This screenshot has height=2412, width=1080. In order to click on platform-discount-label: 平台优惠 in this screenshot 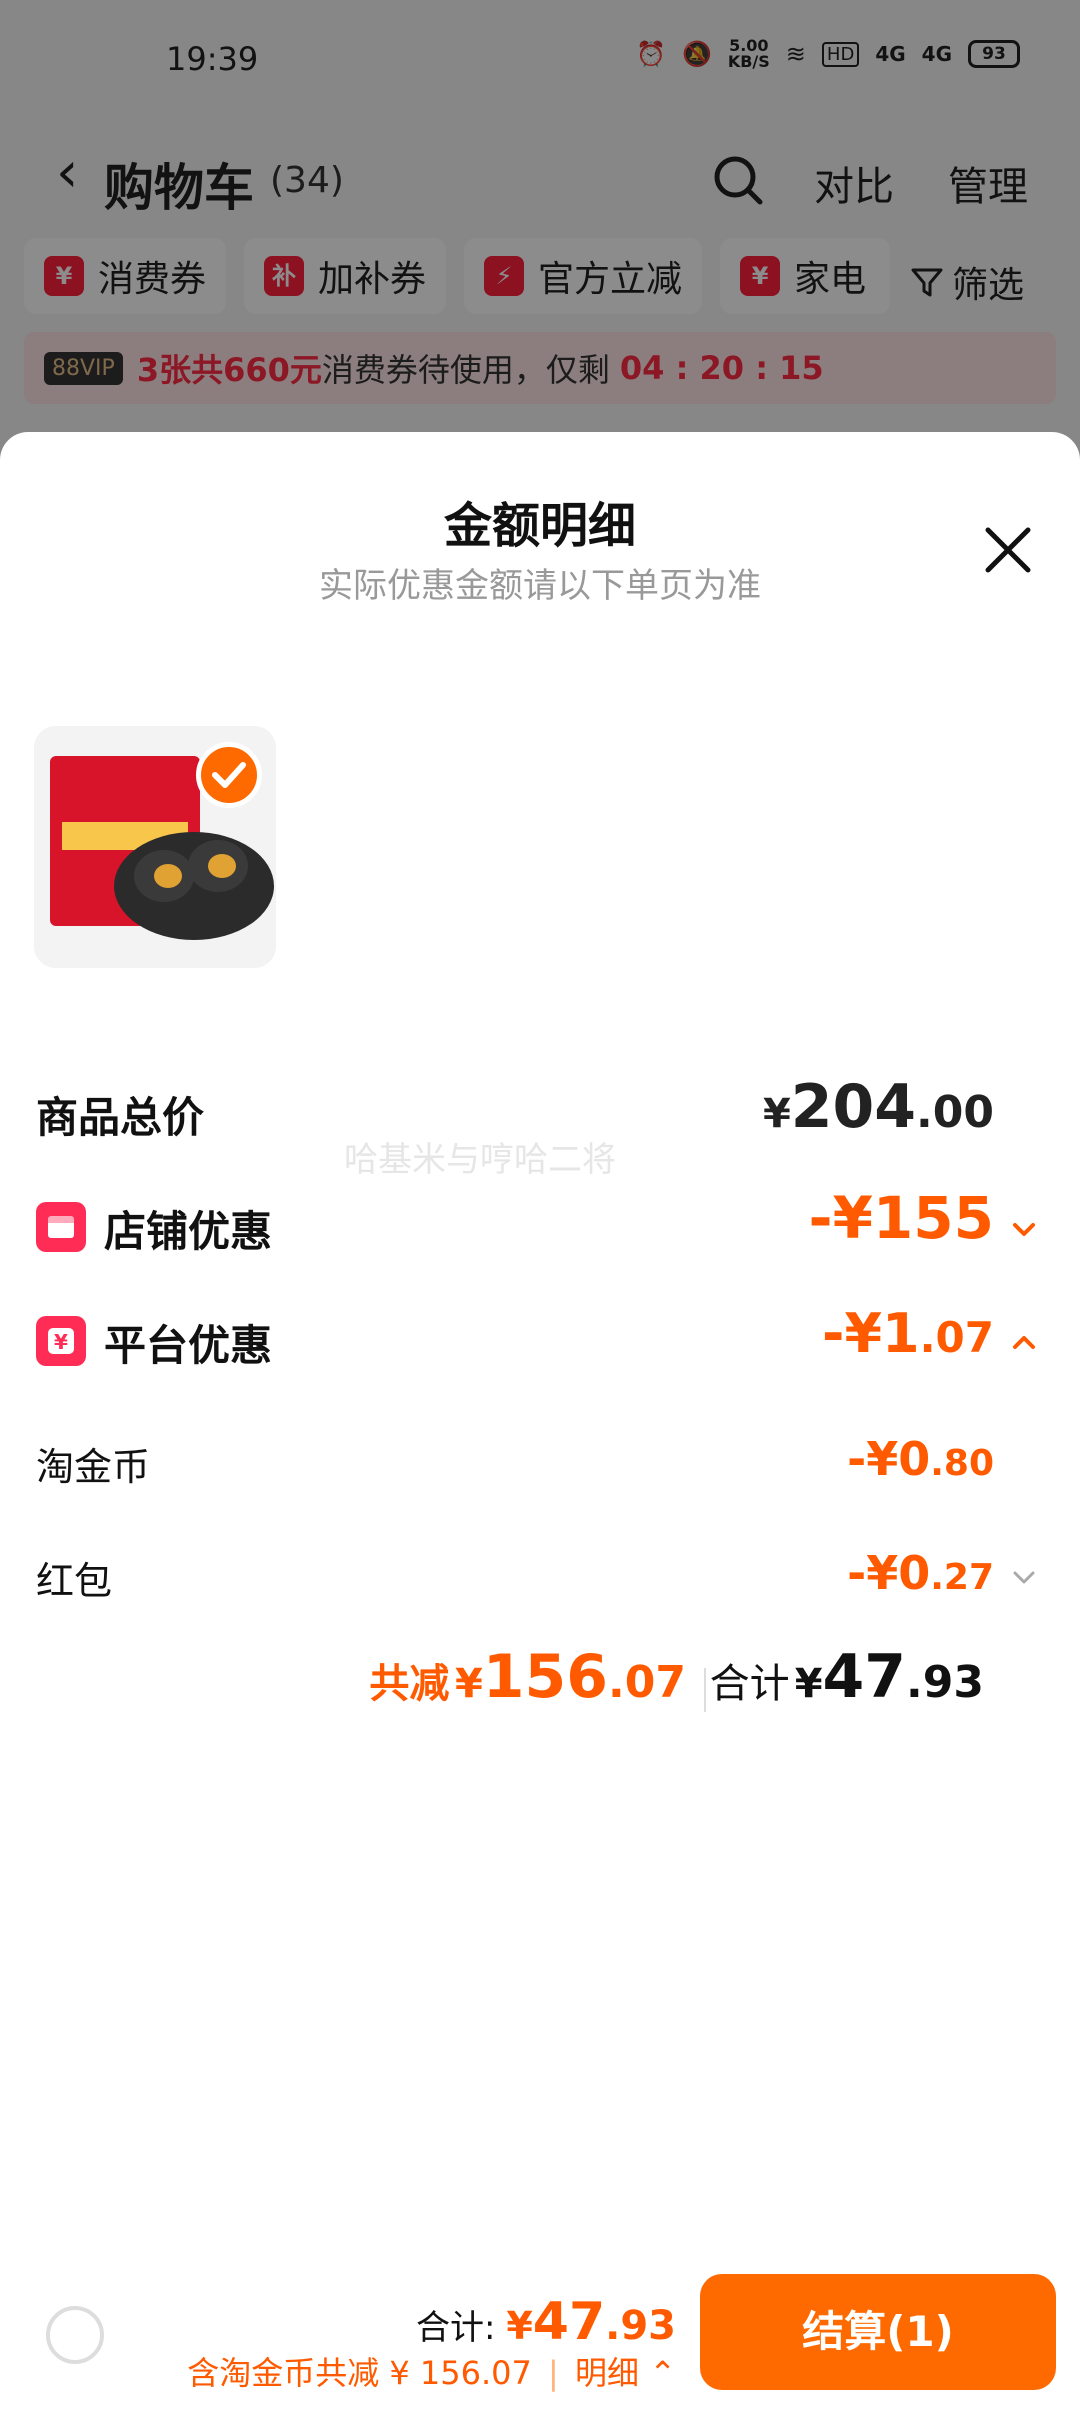, I will do `click(188, 1345)`.